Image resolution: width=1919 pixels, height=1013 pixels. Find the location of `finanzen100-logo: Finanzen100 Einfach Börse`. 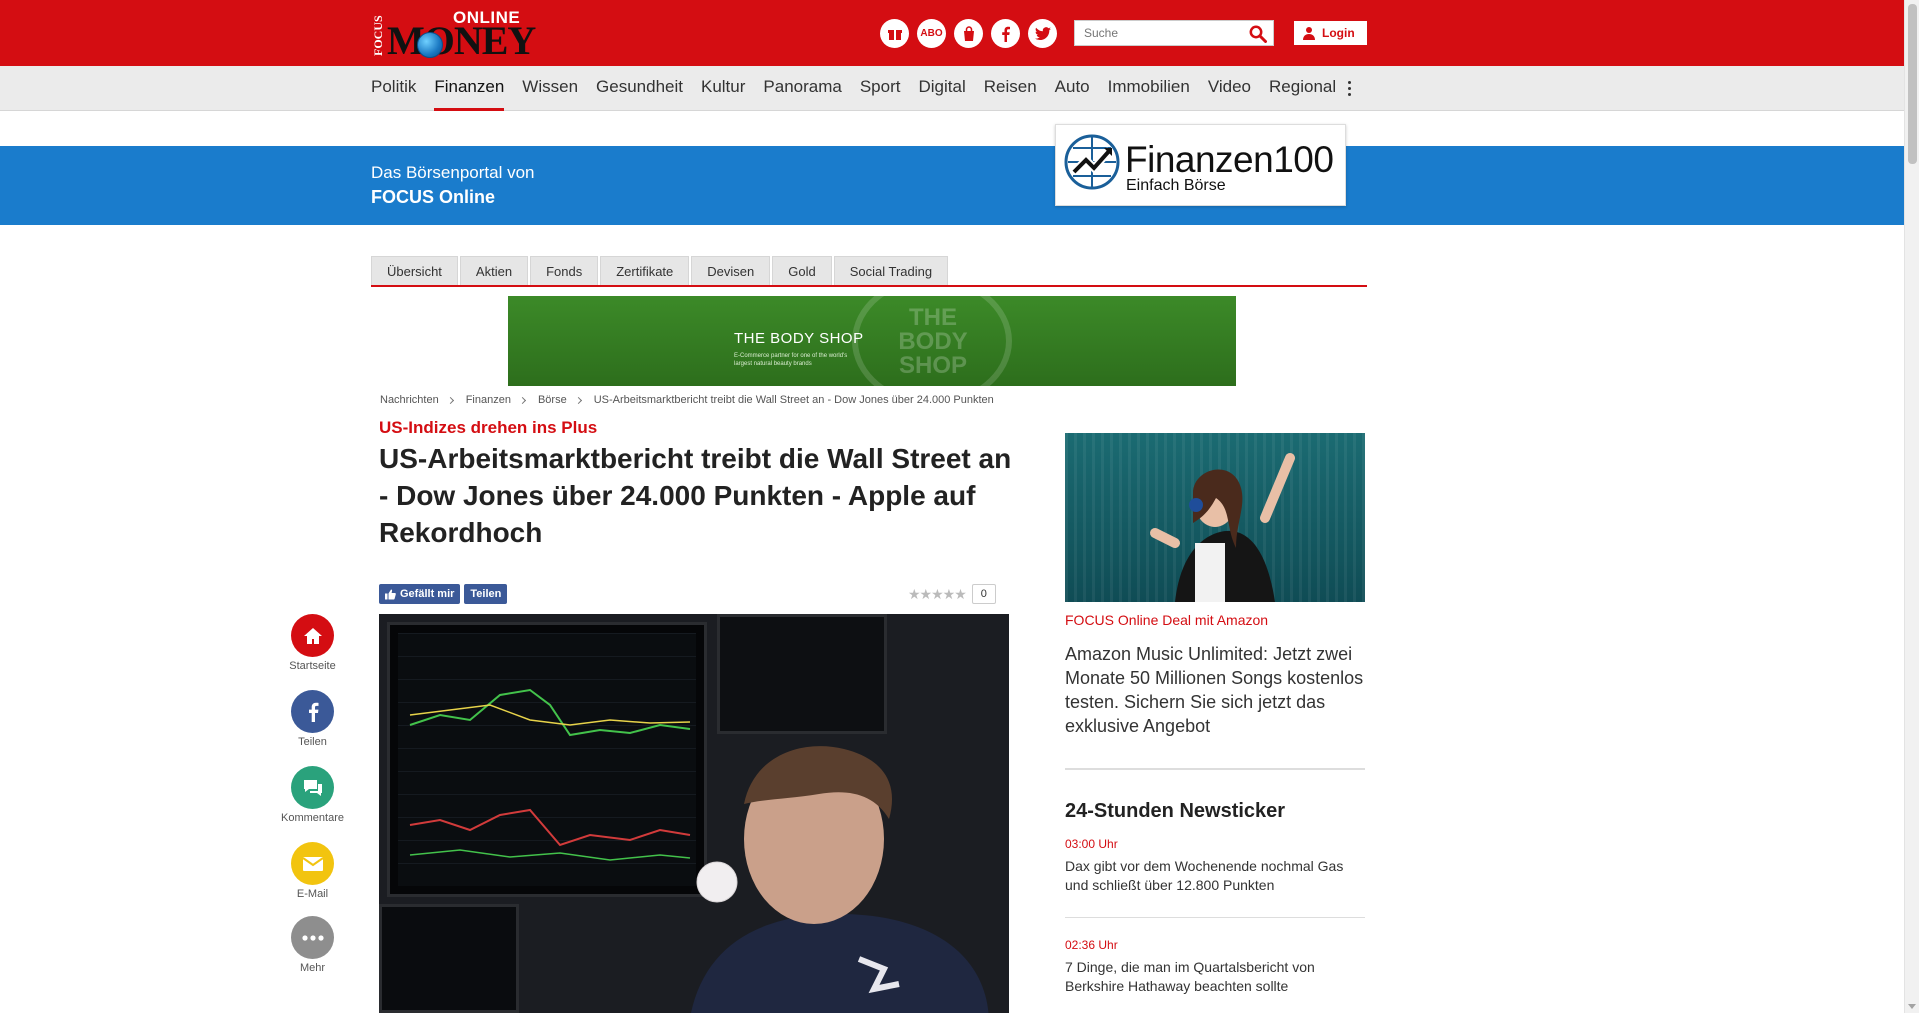

finanzen100-logo: Finanzen100 Einfach Börse is located at coordinates (1200, 165).